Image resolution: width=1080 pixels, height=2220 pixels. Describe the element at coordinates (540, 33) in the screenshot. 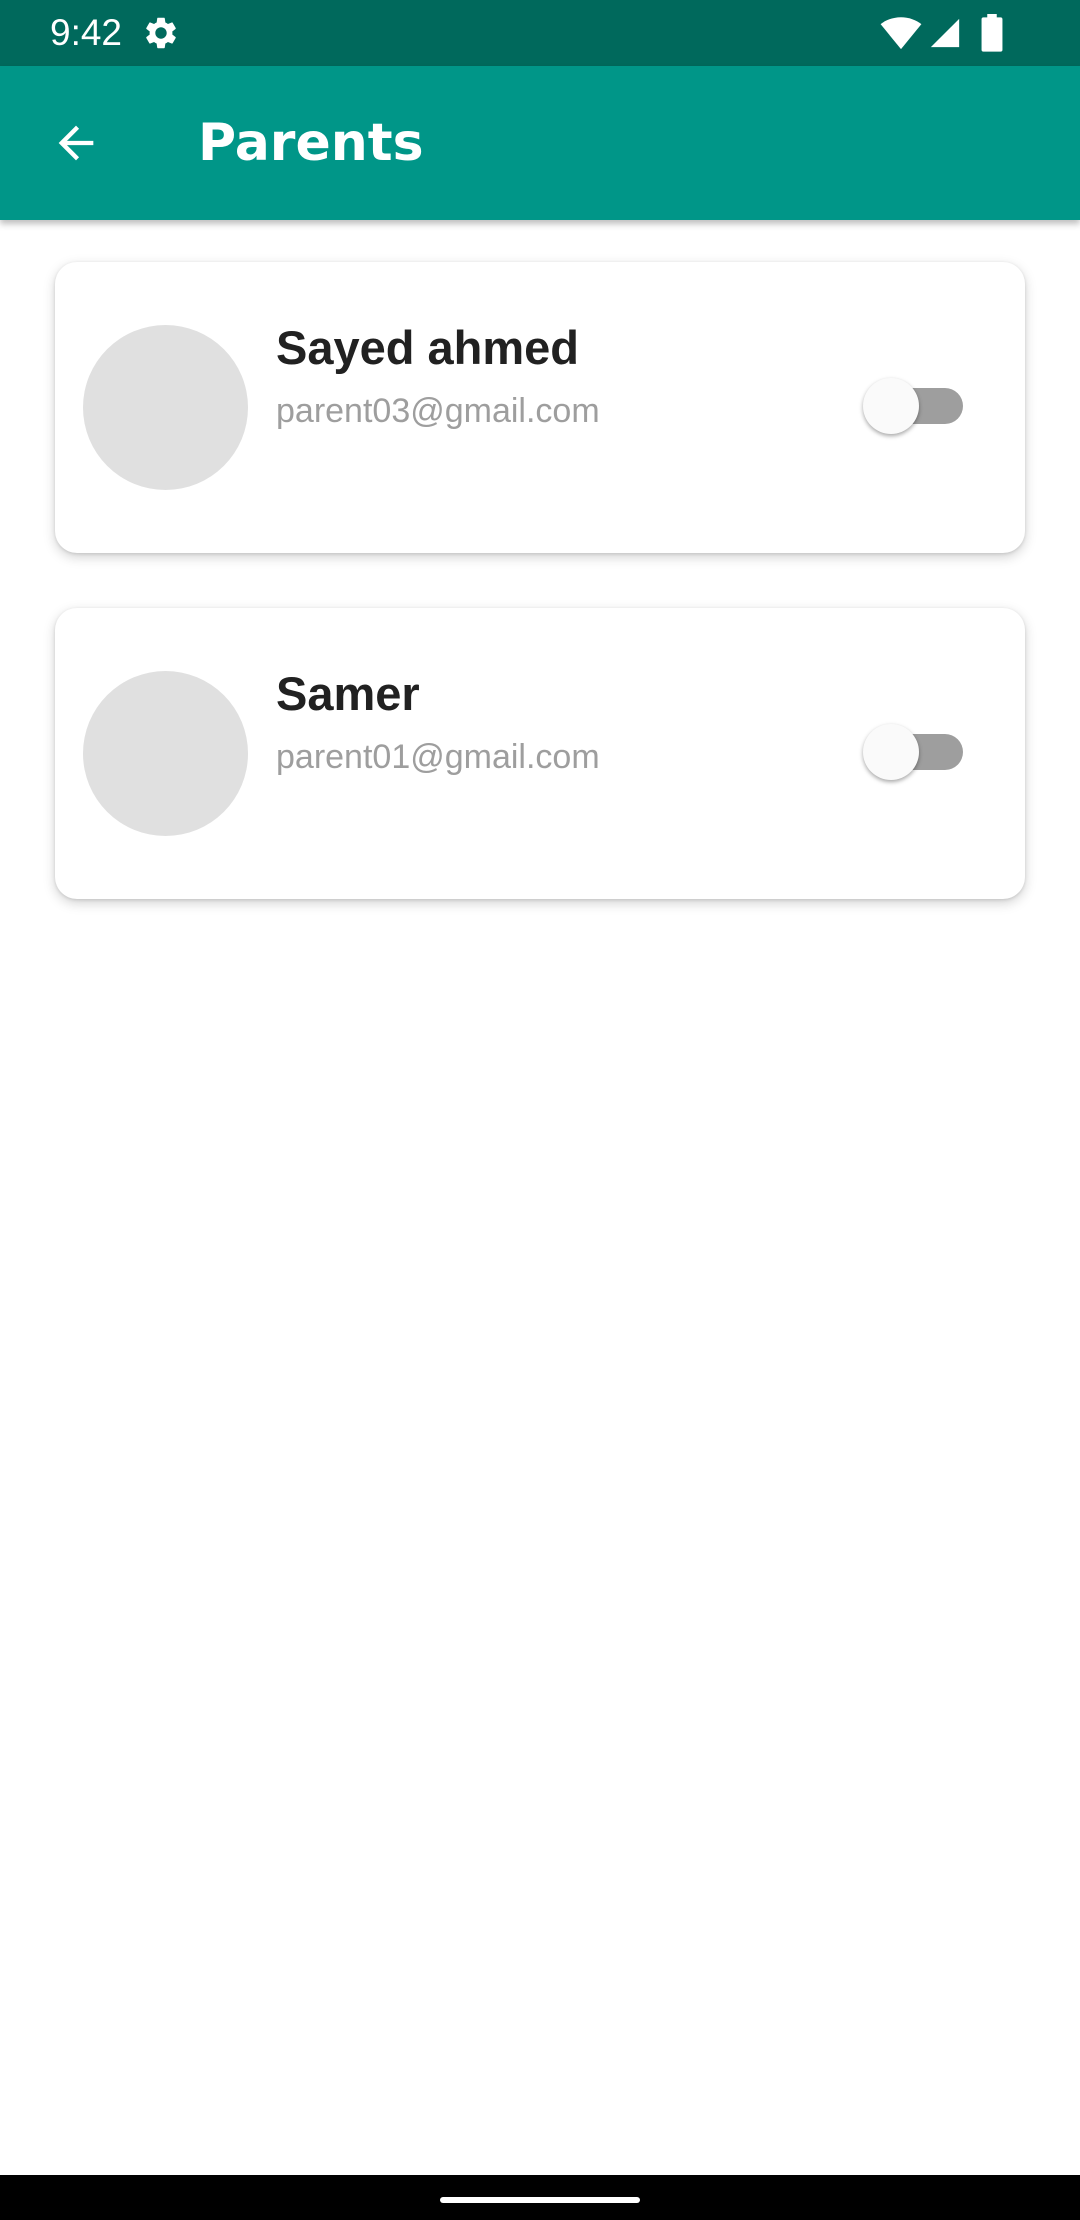

I see `status-bar: 9:42` at that location.